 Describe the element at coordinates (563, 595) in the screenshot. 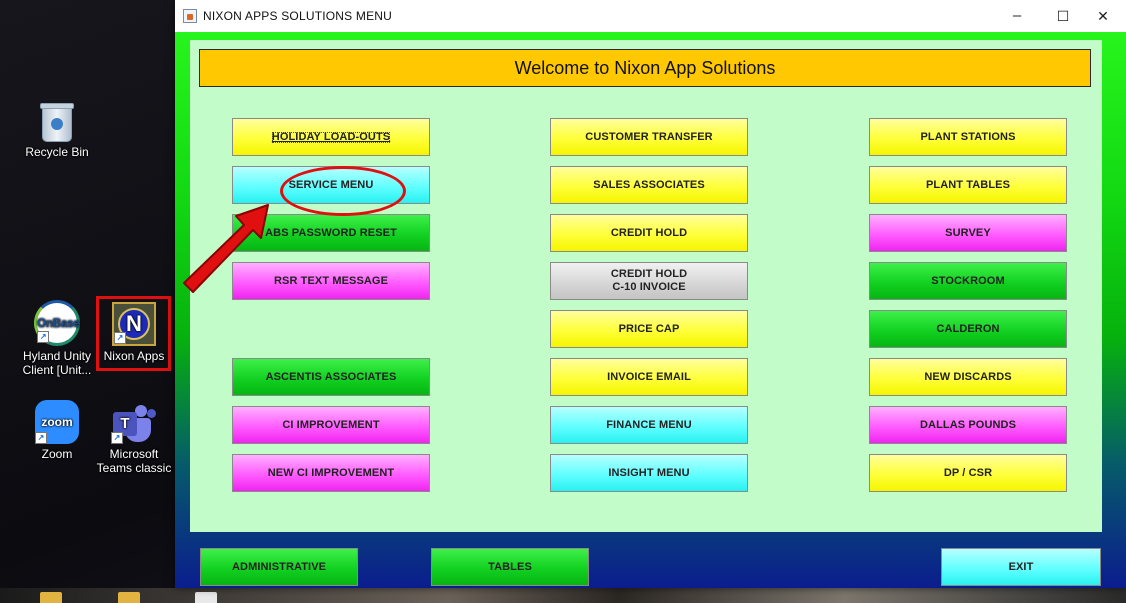

I see `taskbar-edge` at that location.